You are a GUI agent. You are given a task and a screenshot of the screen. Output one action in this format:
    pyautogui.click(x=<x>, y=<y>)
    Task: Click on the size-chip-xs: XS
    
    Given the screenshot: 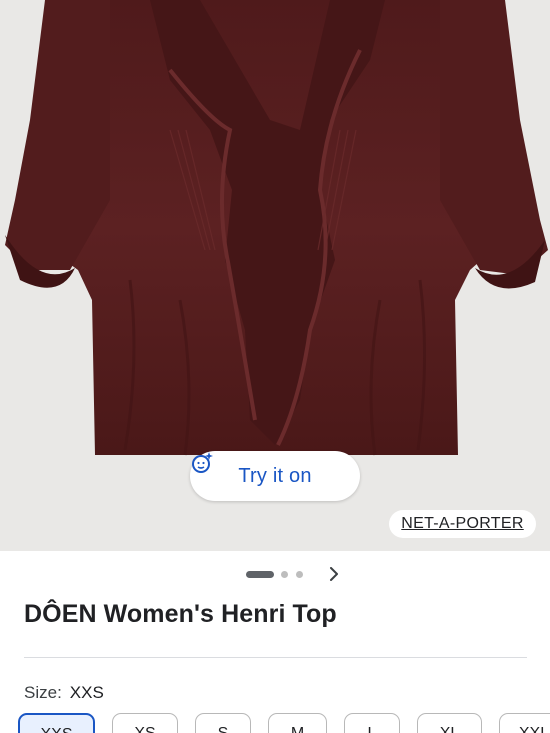 What is the action you would take?
    pyautogui.click(x=145, y=723)
    